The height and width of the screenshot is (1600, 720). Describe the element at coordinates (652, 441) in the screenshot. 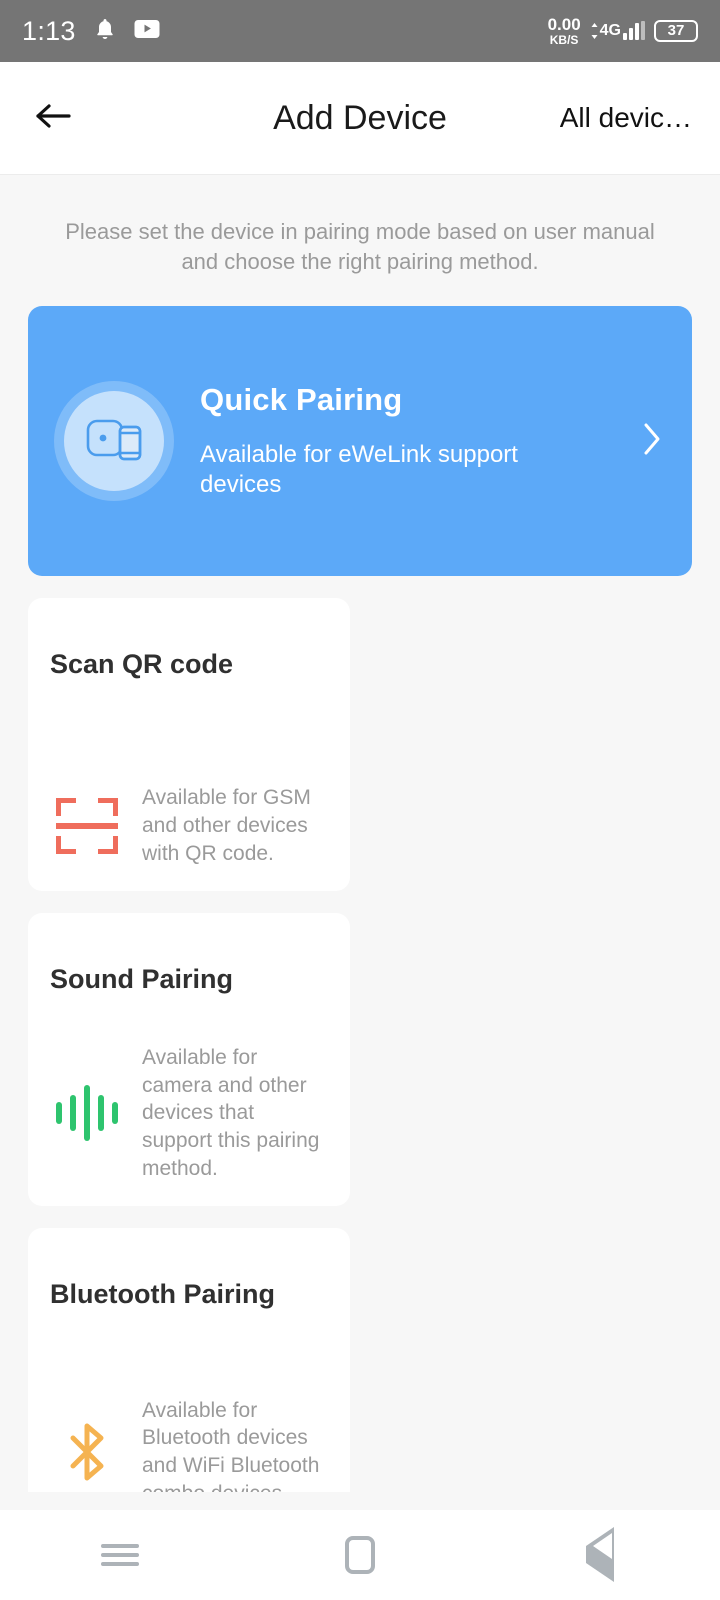

I see `chevron-right-icon` at that location.